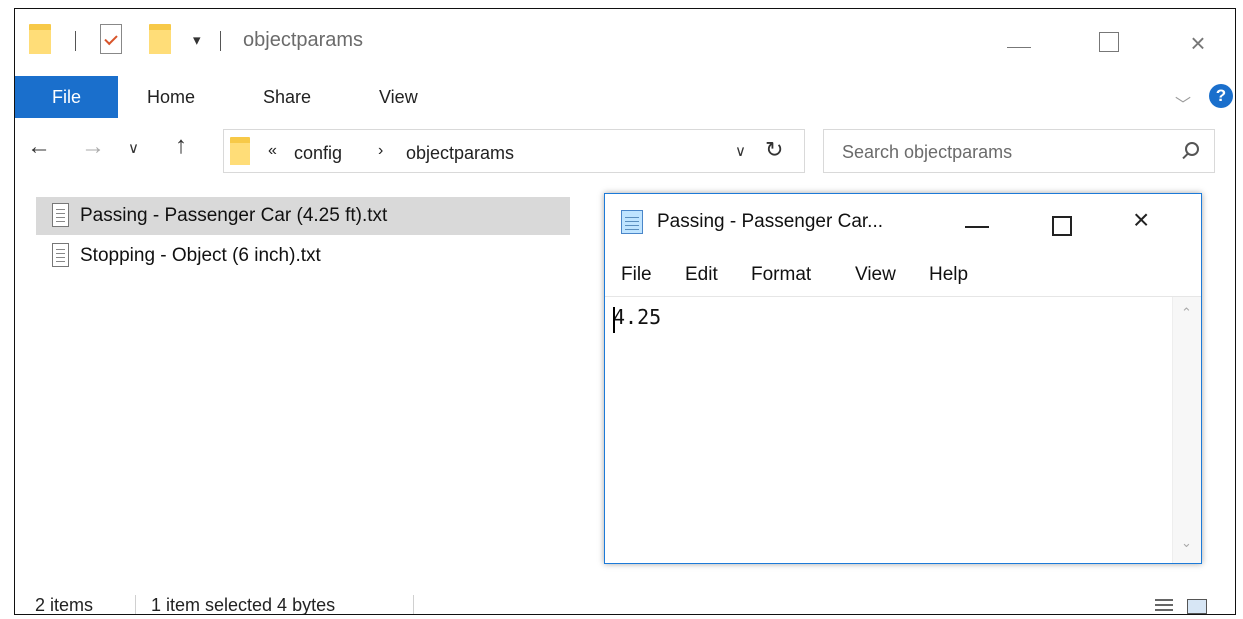  I want to click on address-bar: « config › objectparams, so click(514, 151).